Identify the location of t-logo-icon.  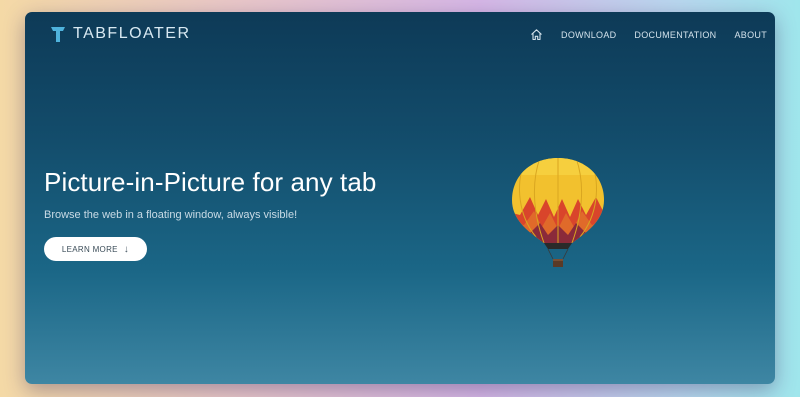
(58, 34).